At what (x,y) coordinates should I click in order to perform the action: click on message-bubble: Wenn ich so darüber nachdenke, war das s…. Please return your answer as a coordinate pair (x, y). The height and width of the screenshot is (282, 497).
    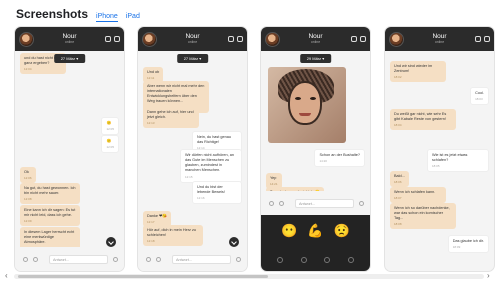
    Looking at the image, I should click on (423, 216).